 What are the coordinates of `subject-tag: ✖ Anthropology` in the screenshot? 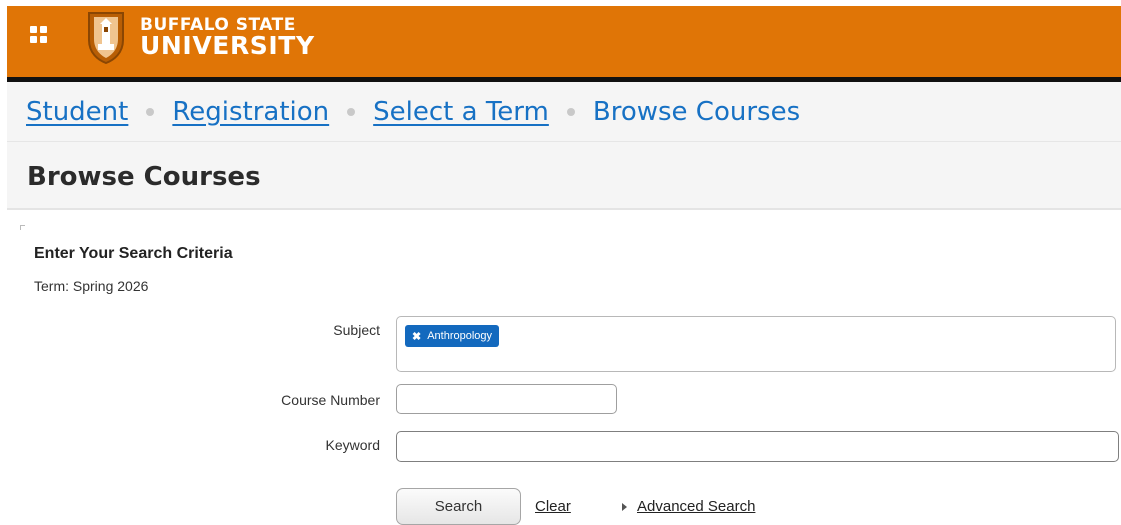 It's located at (452, 336).